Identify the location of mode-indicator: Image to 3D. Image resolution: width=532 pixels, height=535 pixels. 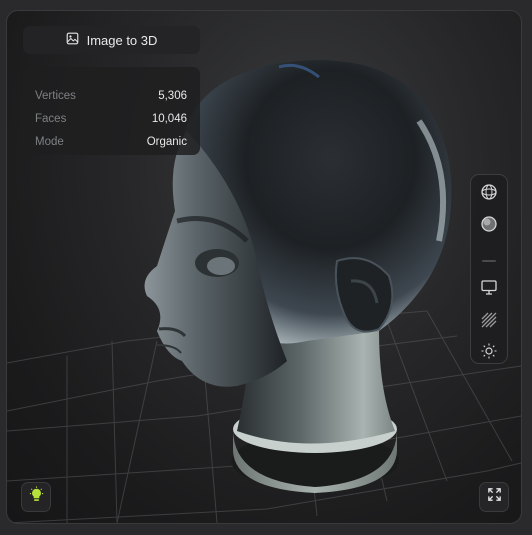
(111, 40).